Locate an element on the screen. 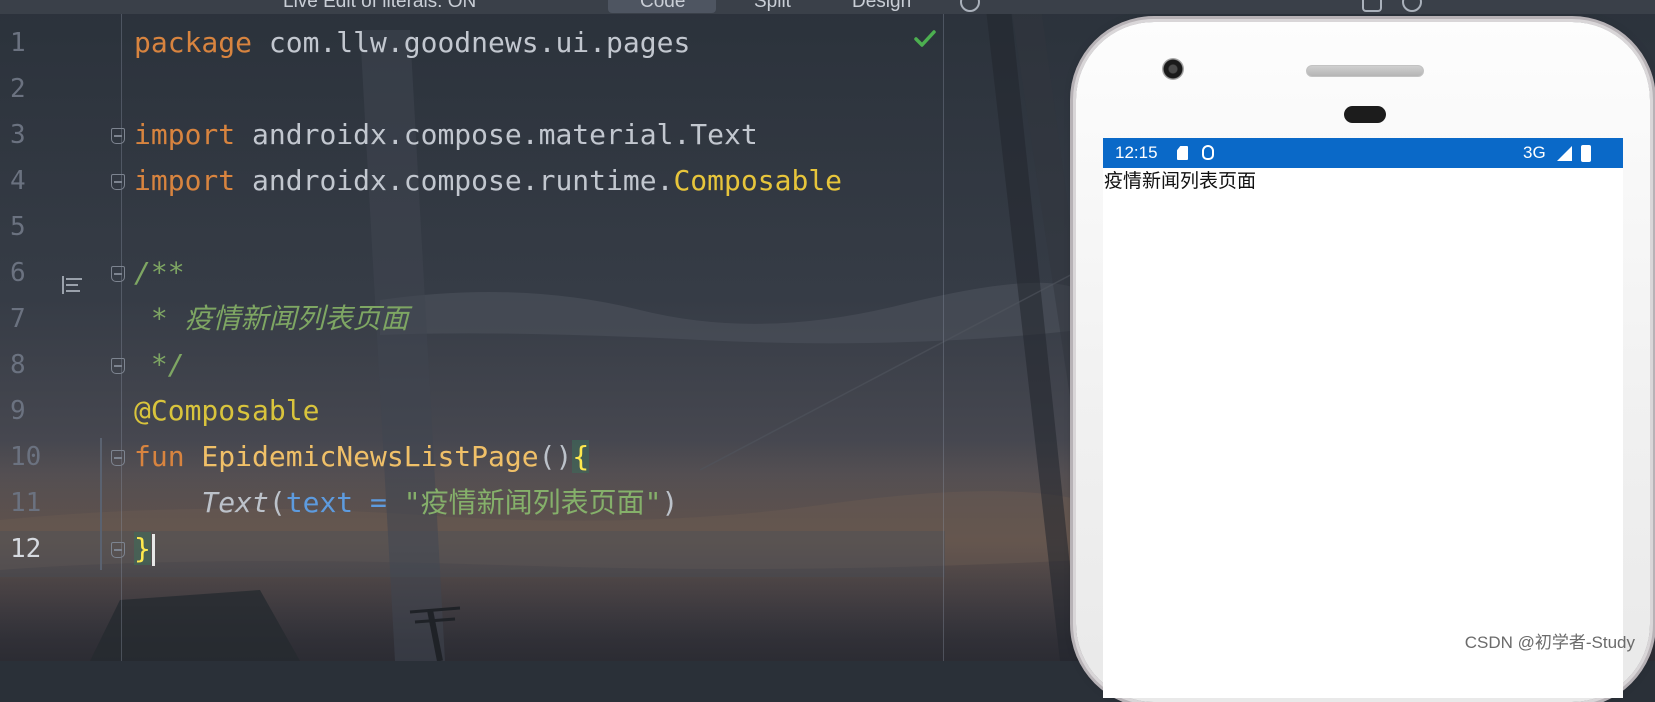 The width and height of the screenshot is (1655, 702). line-number: 4 is located at coordinates (18, 181).